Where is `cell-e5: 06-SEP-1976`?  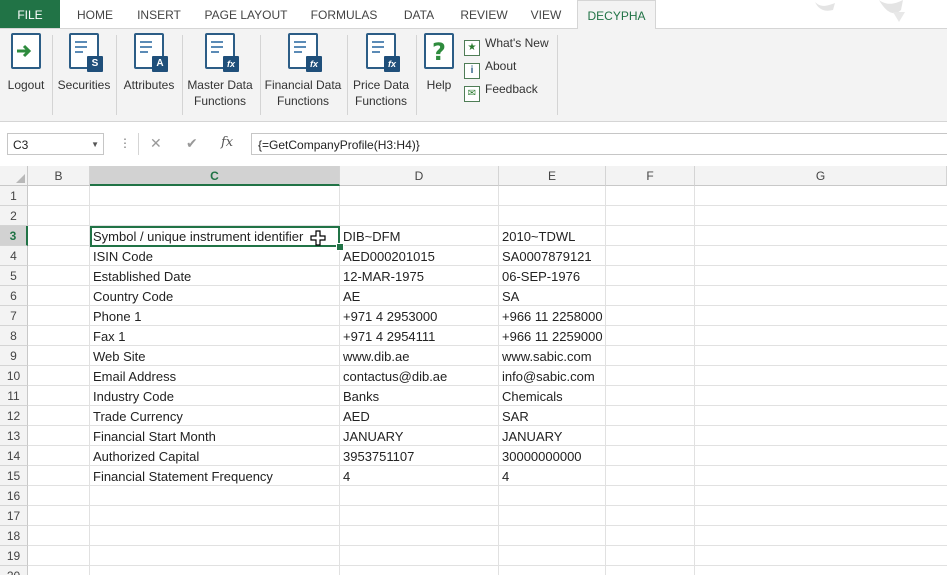 cell-e5: 06-SEP-1976 is located at coordinates (552, 276).